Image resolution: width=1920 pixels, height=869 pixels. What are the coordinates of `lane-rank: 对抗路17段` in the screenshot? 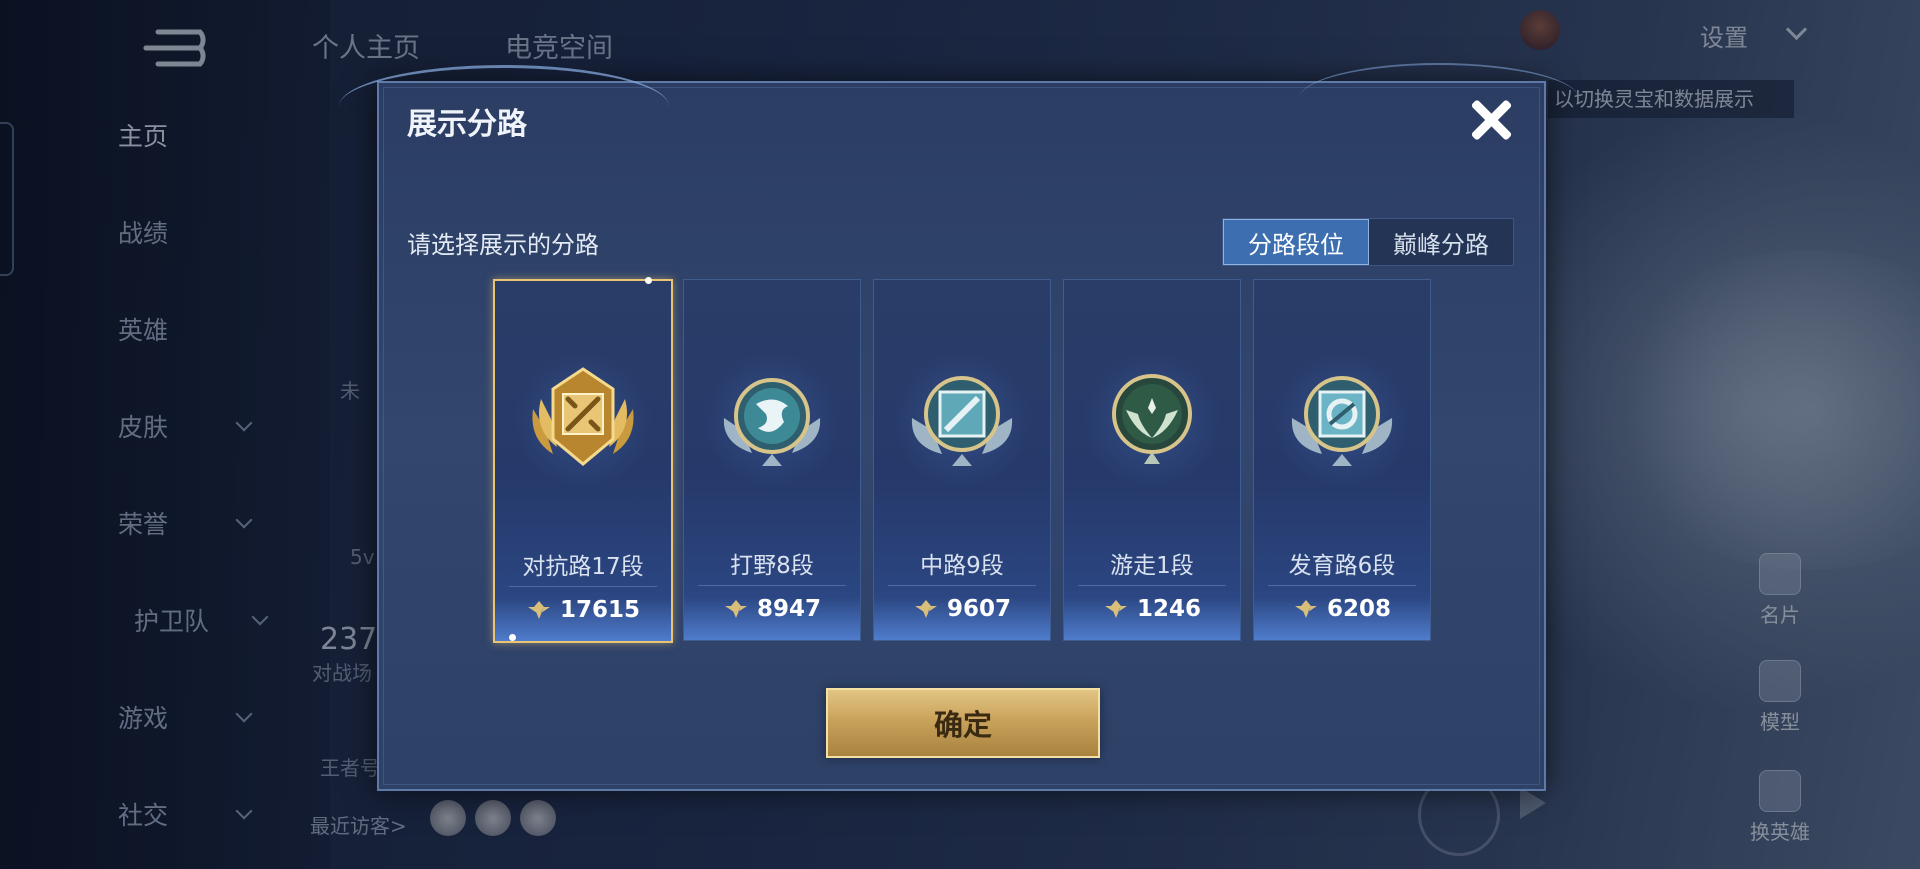 It's located at (583, 567).